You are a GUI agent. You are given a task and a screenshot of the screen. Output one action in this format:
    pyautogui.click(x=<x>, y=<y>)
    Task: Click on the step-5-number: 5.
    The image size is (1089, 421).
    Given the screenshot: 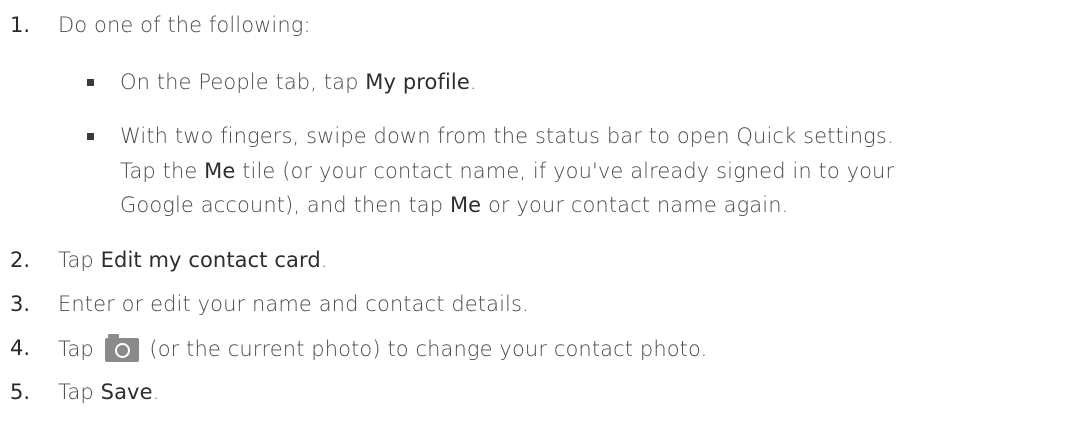 What is the action you would take?
    pyautogui.click(x=20, y=392)
    